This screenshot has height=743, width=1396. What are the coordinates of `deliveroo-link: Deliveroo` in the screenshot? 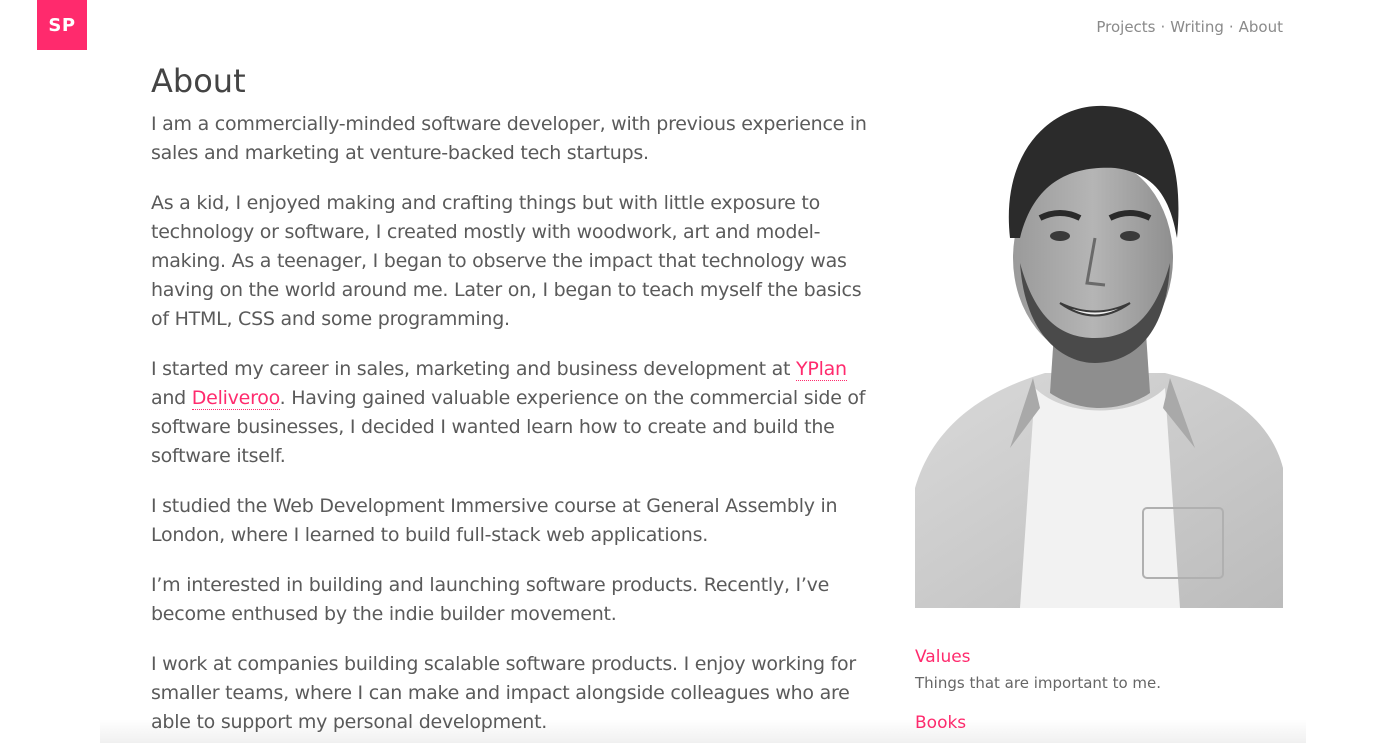 It's located at (235, 398).